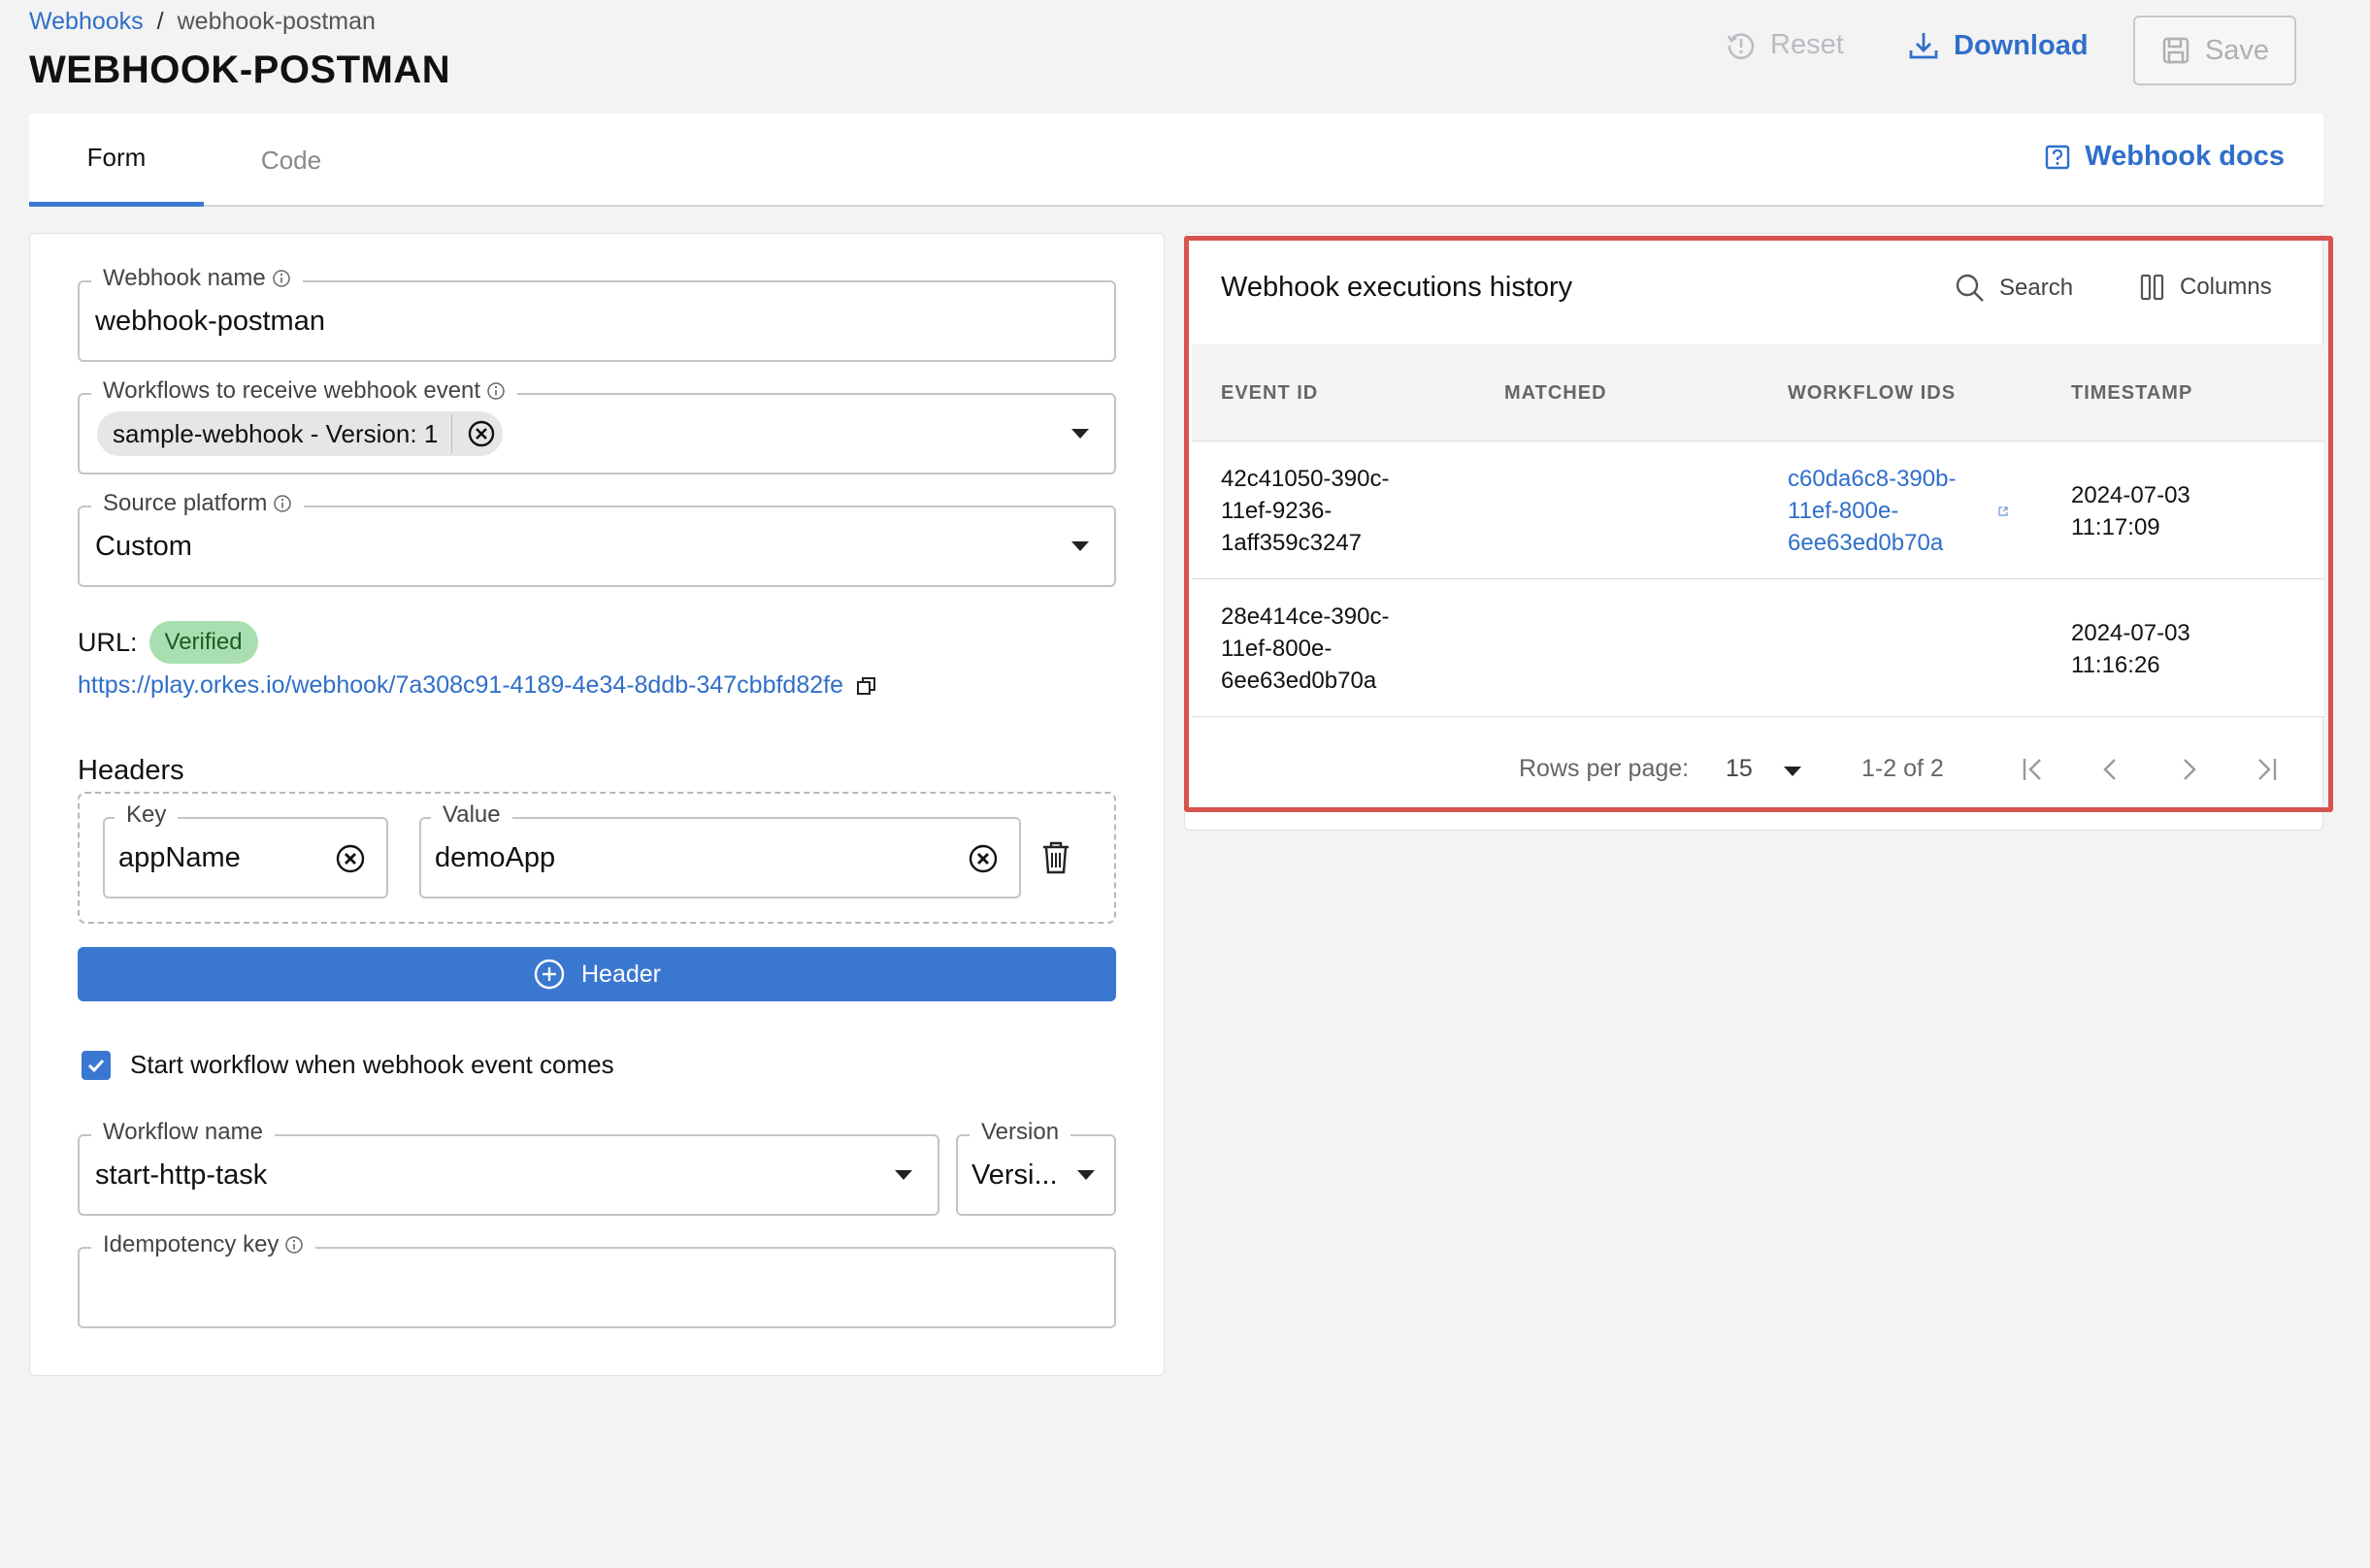 The width and height of the screenshot is (2370, 1568). I want to click on page-title: WEBHOOK-POSTMAN, so click(240, 70).